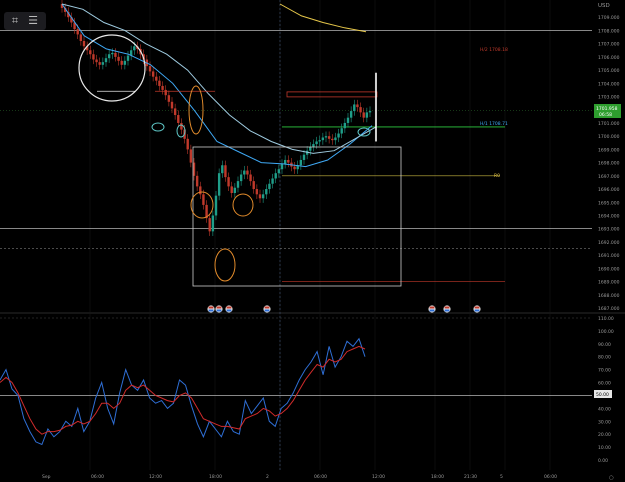  I want to click on current-price-countdown: 06:58, so click(605, 115).